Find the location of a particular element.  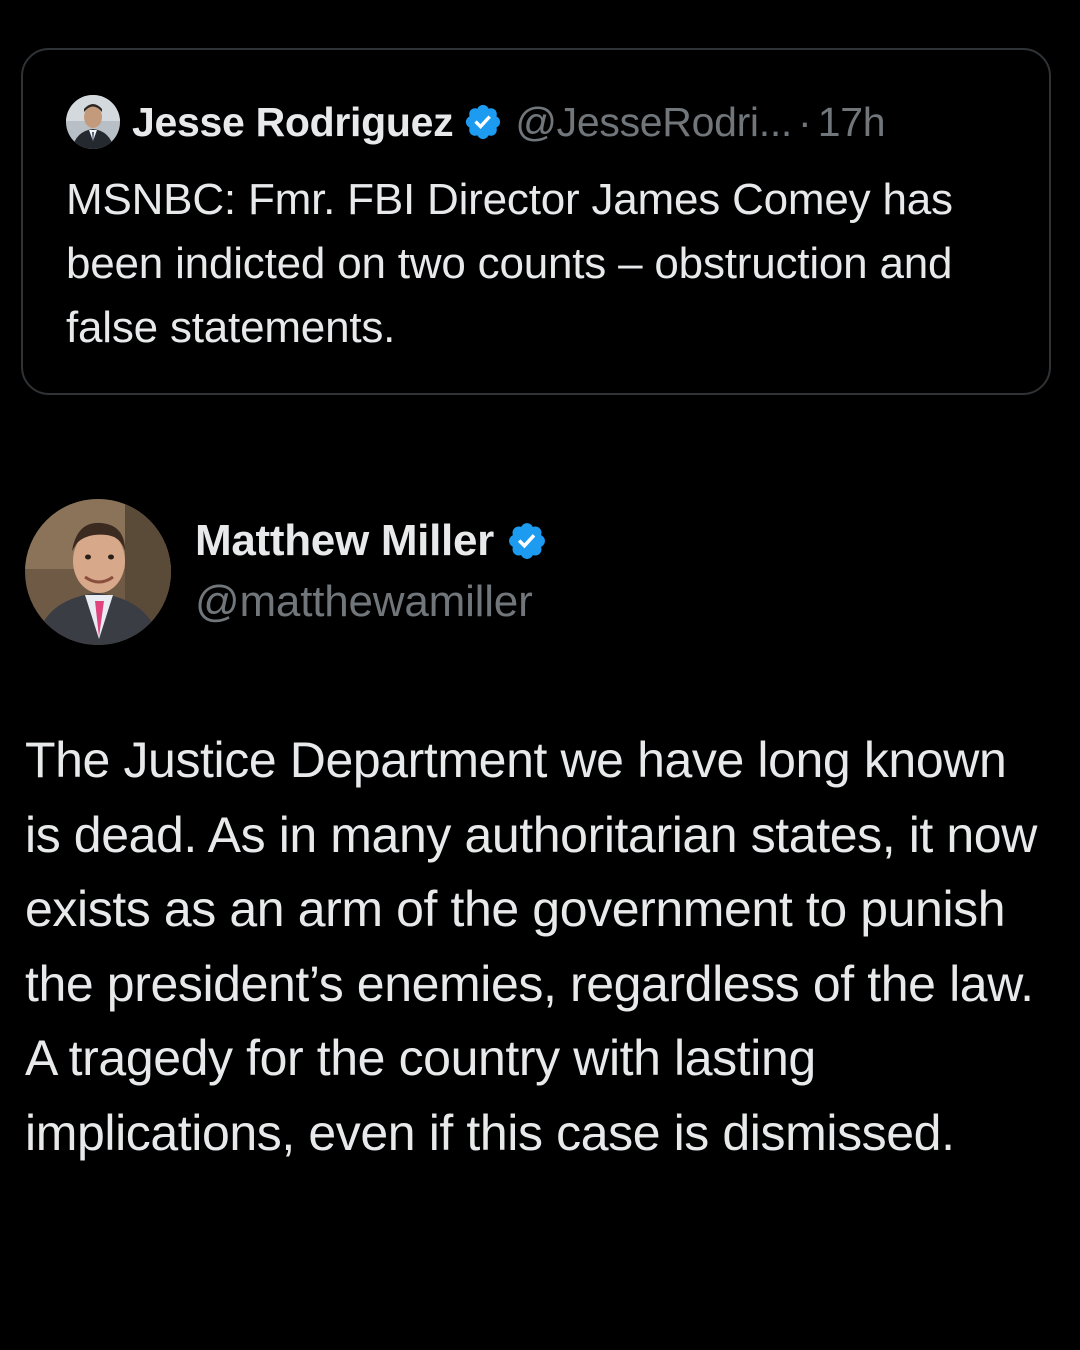

tweet-author: Matthew Miller @matthewamiller is located at coordinates (286, 572).